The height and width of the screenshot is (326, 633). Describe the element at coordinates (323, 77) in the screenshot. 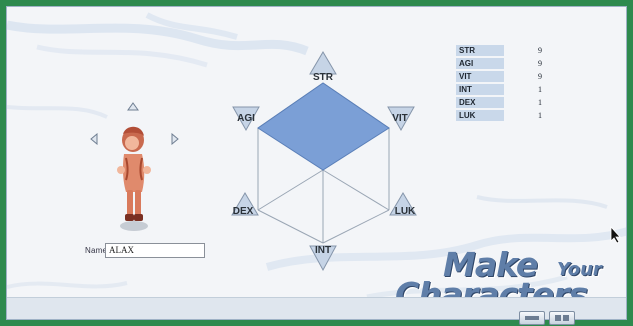

I see `vertex-label-str: STR` at that location.